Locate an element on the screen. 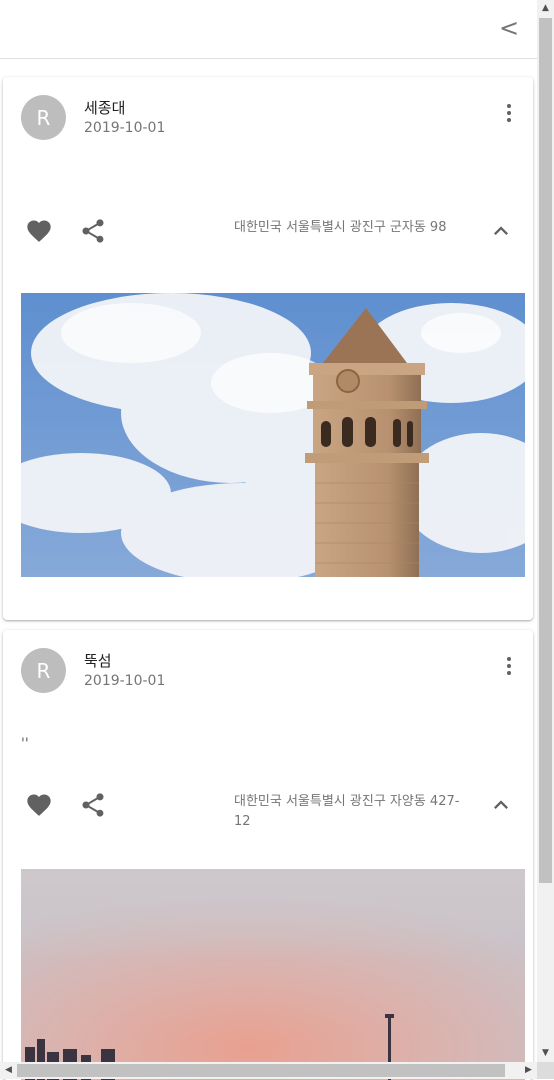  horizontal-scrollbar: ◀ ▶ is located at coordinates (268, 1070).